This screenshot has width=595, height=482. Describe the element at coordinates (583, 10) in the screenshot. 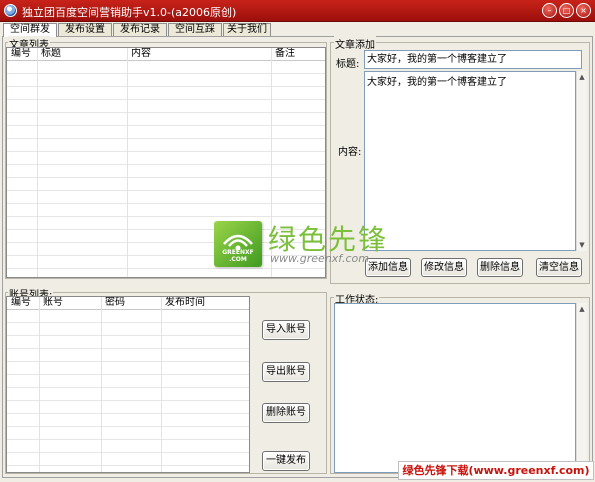

I see `close-button: ×` at that location.